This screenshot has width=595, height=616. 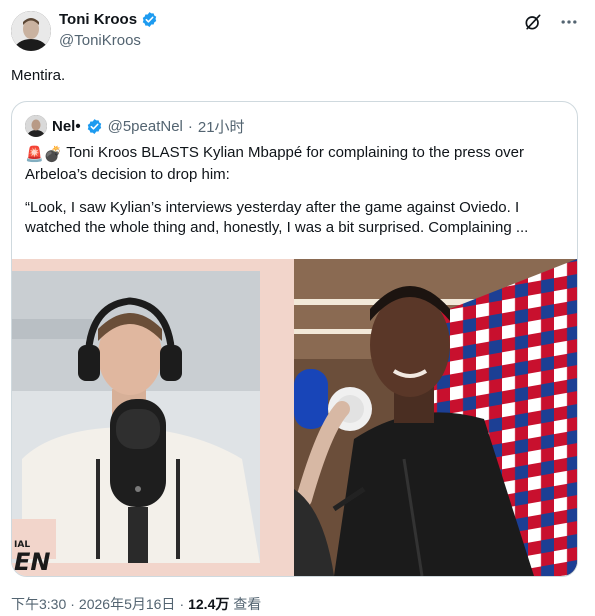 I want to click on more-icon, so click(x=569, y=22).